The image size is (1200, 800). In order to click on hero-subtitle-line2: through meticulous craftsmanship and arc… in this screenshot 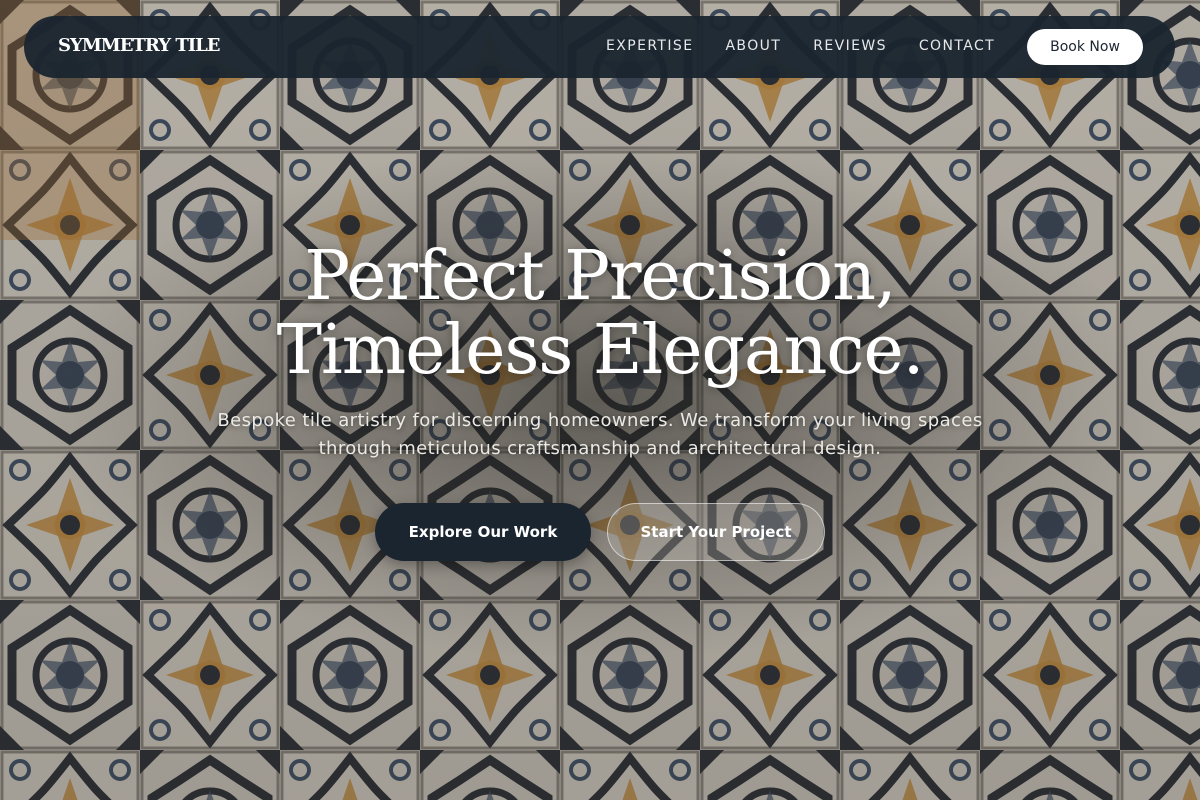, I will do `click(600, 448)`.